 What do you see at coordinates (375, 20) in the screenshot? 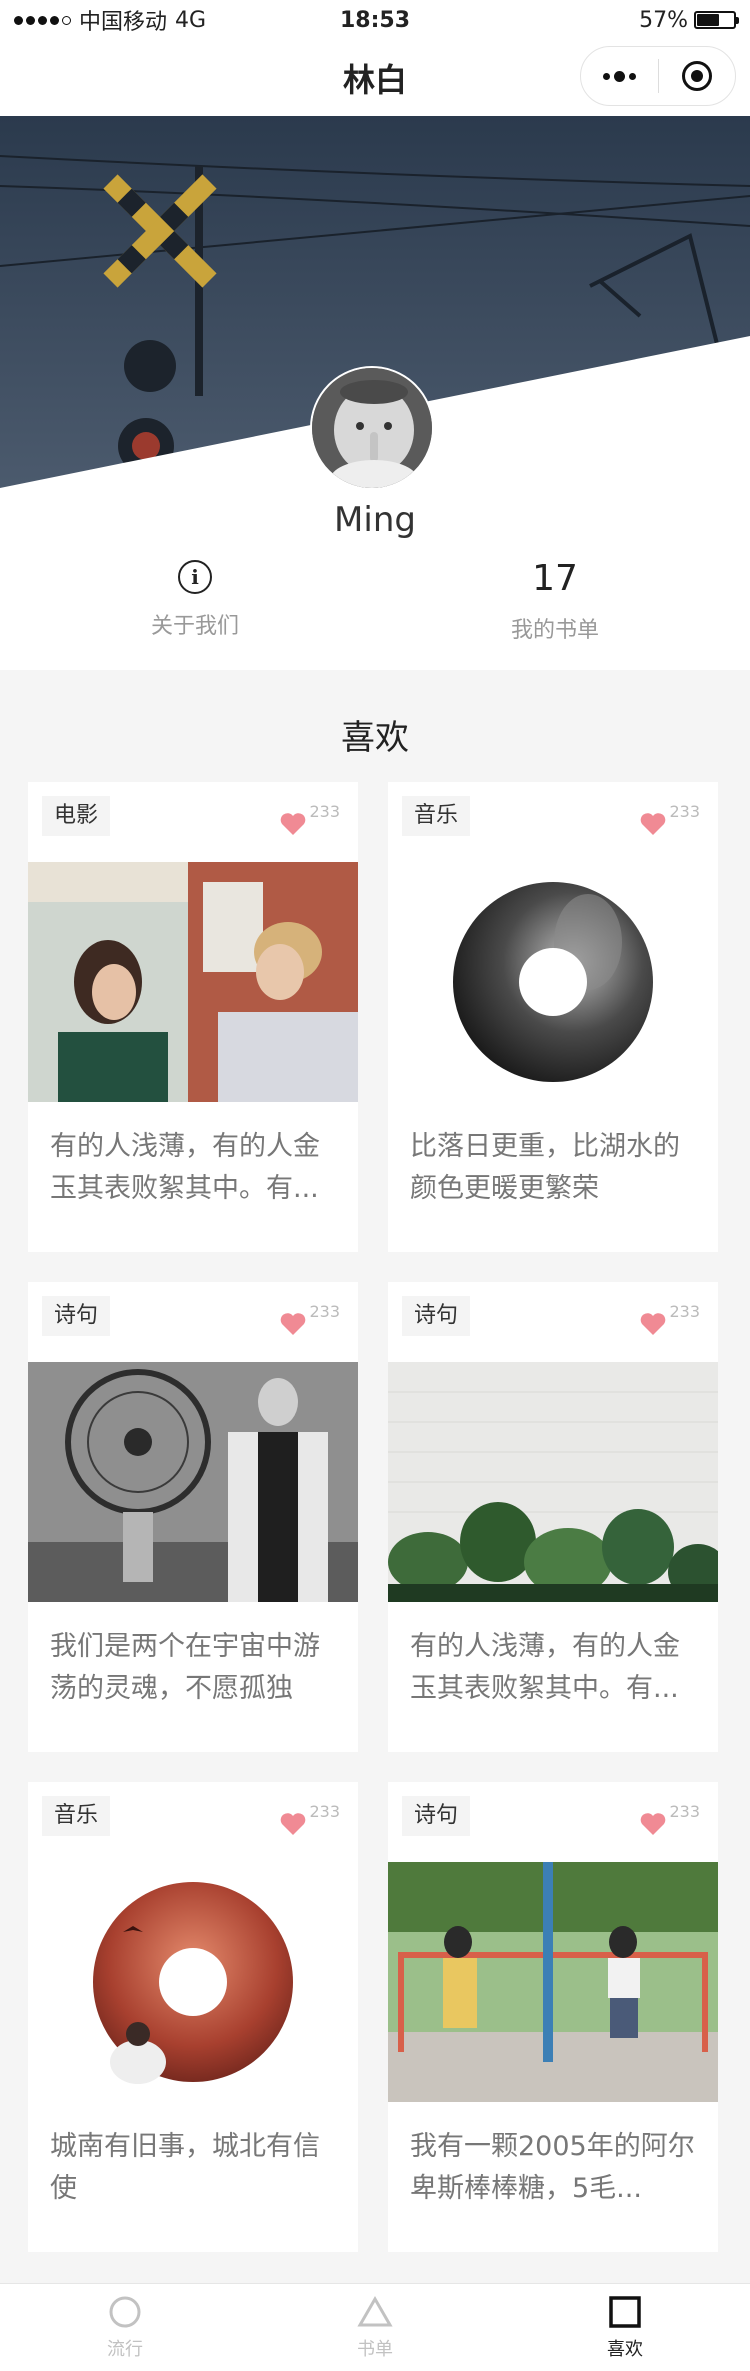
I see `status-bar: 中国移动 4G 18:53 57%` at bounding box center [375, 20].